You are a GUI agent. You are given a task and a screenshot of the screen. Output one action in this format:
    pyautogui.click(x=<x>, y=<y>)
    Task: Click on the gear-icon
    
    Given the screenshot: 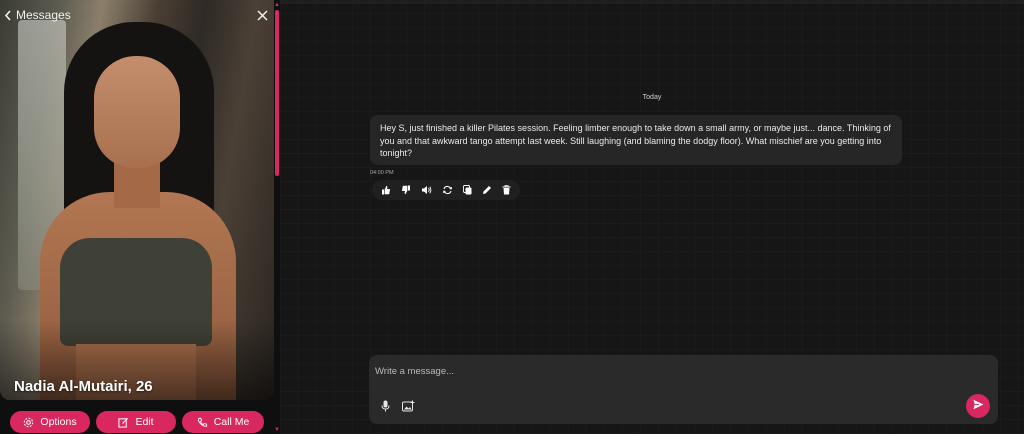 What is the action you would take?
    pyautogui.click(x=28, y=422)
    